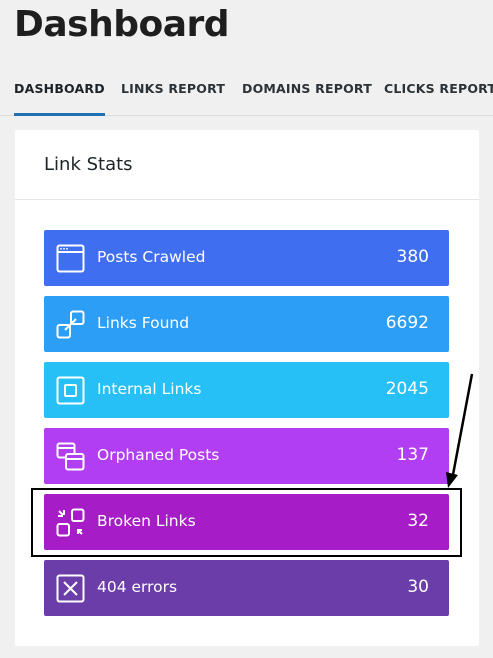 Image resolution: width=493 pixels, height=658 pixels. I want to click on card-title: Link Stats, so click(88, 164).